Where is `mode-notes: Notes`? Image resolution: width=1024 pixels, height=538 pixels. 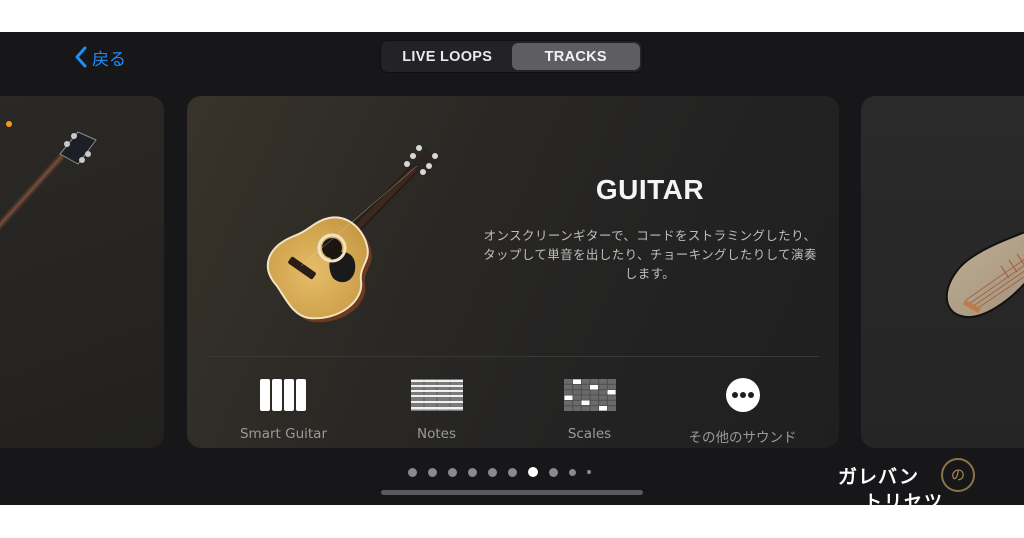
mode-notes: Notes is located at coordinates (436, 407).